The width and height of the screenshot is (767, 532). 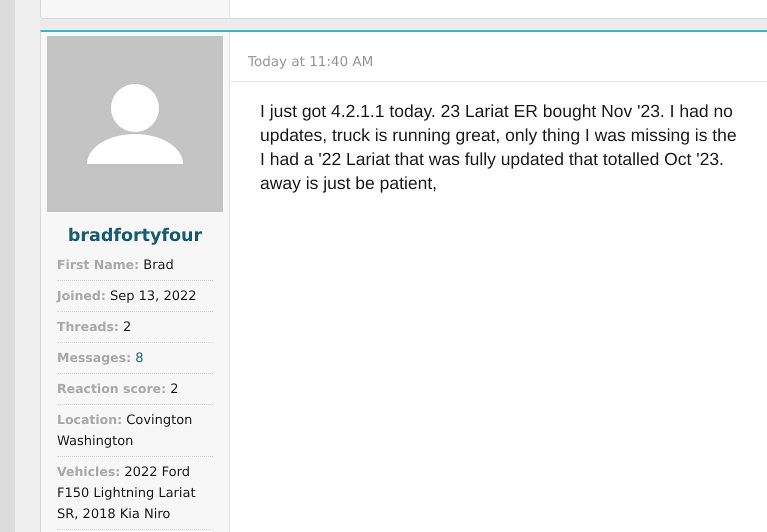 I want to click on post-text-line: away is just be patient,, so click(x=349, y=183).